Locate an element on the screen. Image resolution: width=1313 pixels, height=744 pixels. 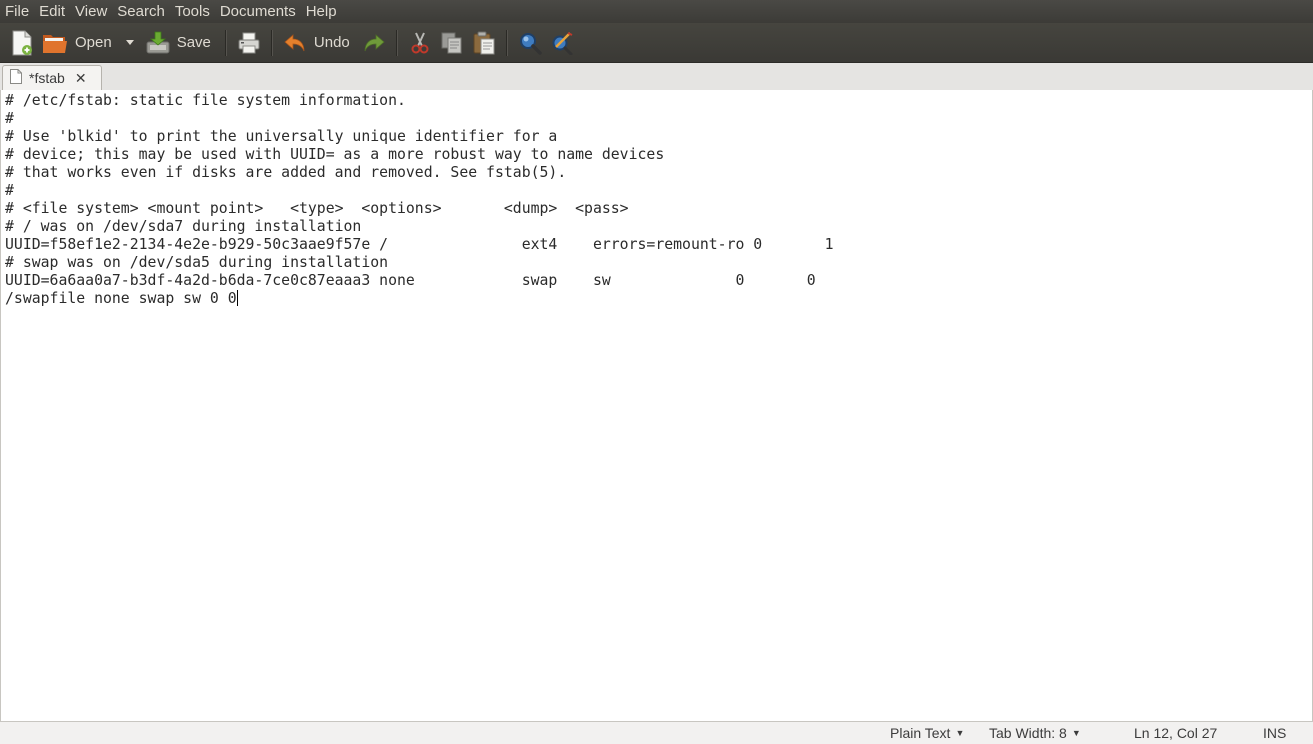
tab-fstab: *fstab ✕ is located at coordinates (52, 77).